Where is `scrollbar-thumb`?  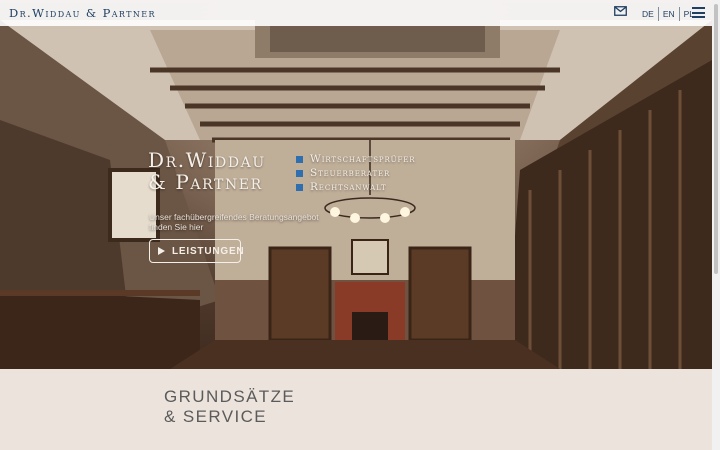
scrollbar-thumb is located at coordinates (716, 139).